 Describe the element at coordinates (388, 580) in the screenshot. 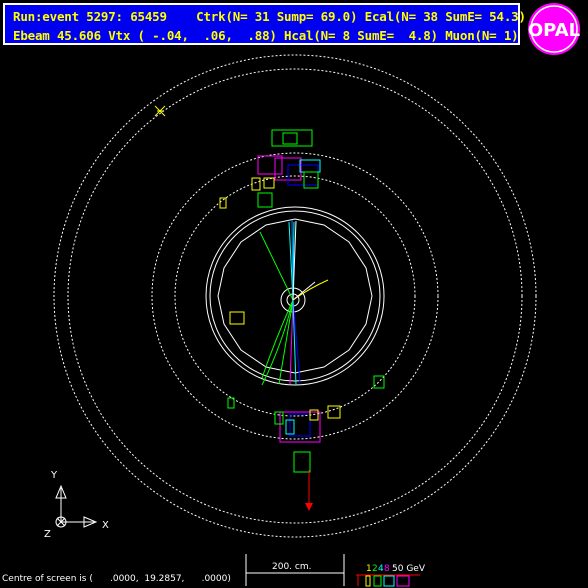

I see `energy-legend` at that location.